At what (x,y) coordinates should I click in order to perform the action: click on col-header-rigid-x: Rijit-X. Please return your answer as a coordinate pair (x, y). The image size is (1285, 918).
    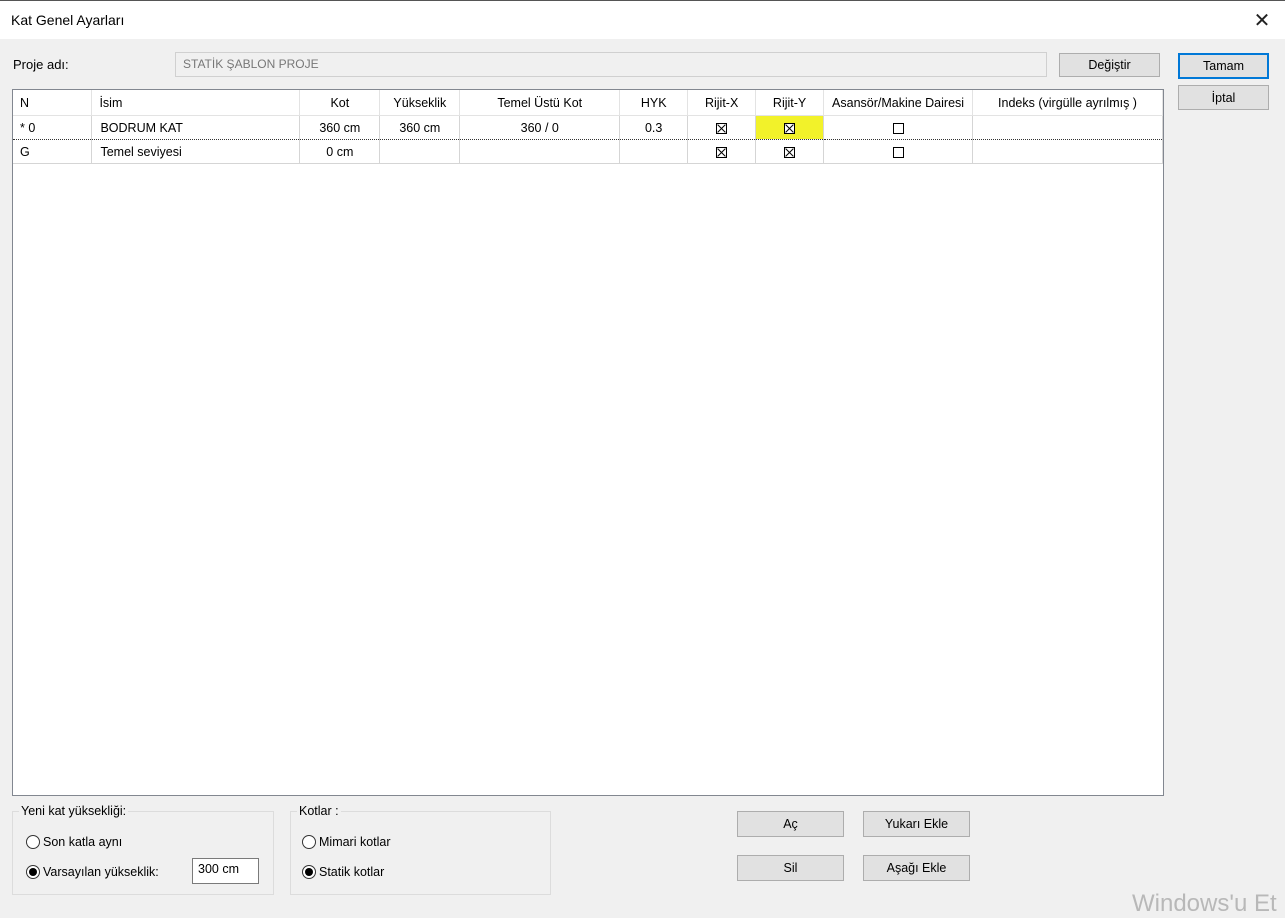
    Looking at the image, I should click on (722, 103).